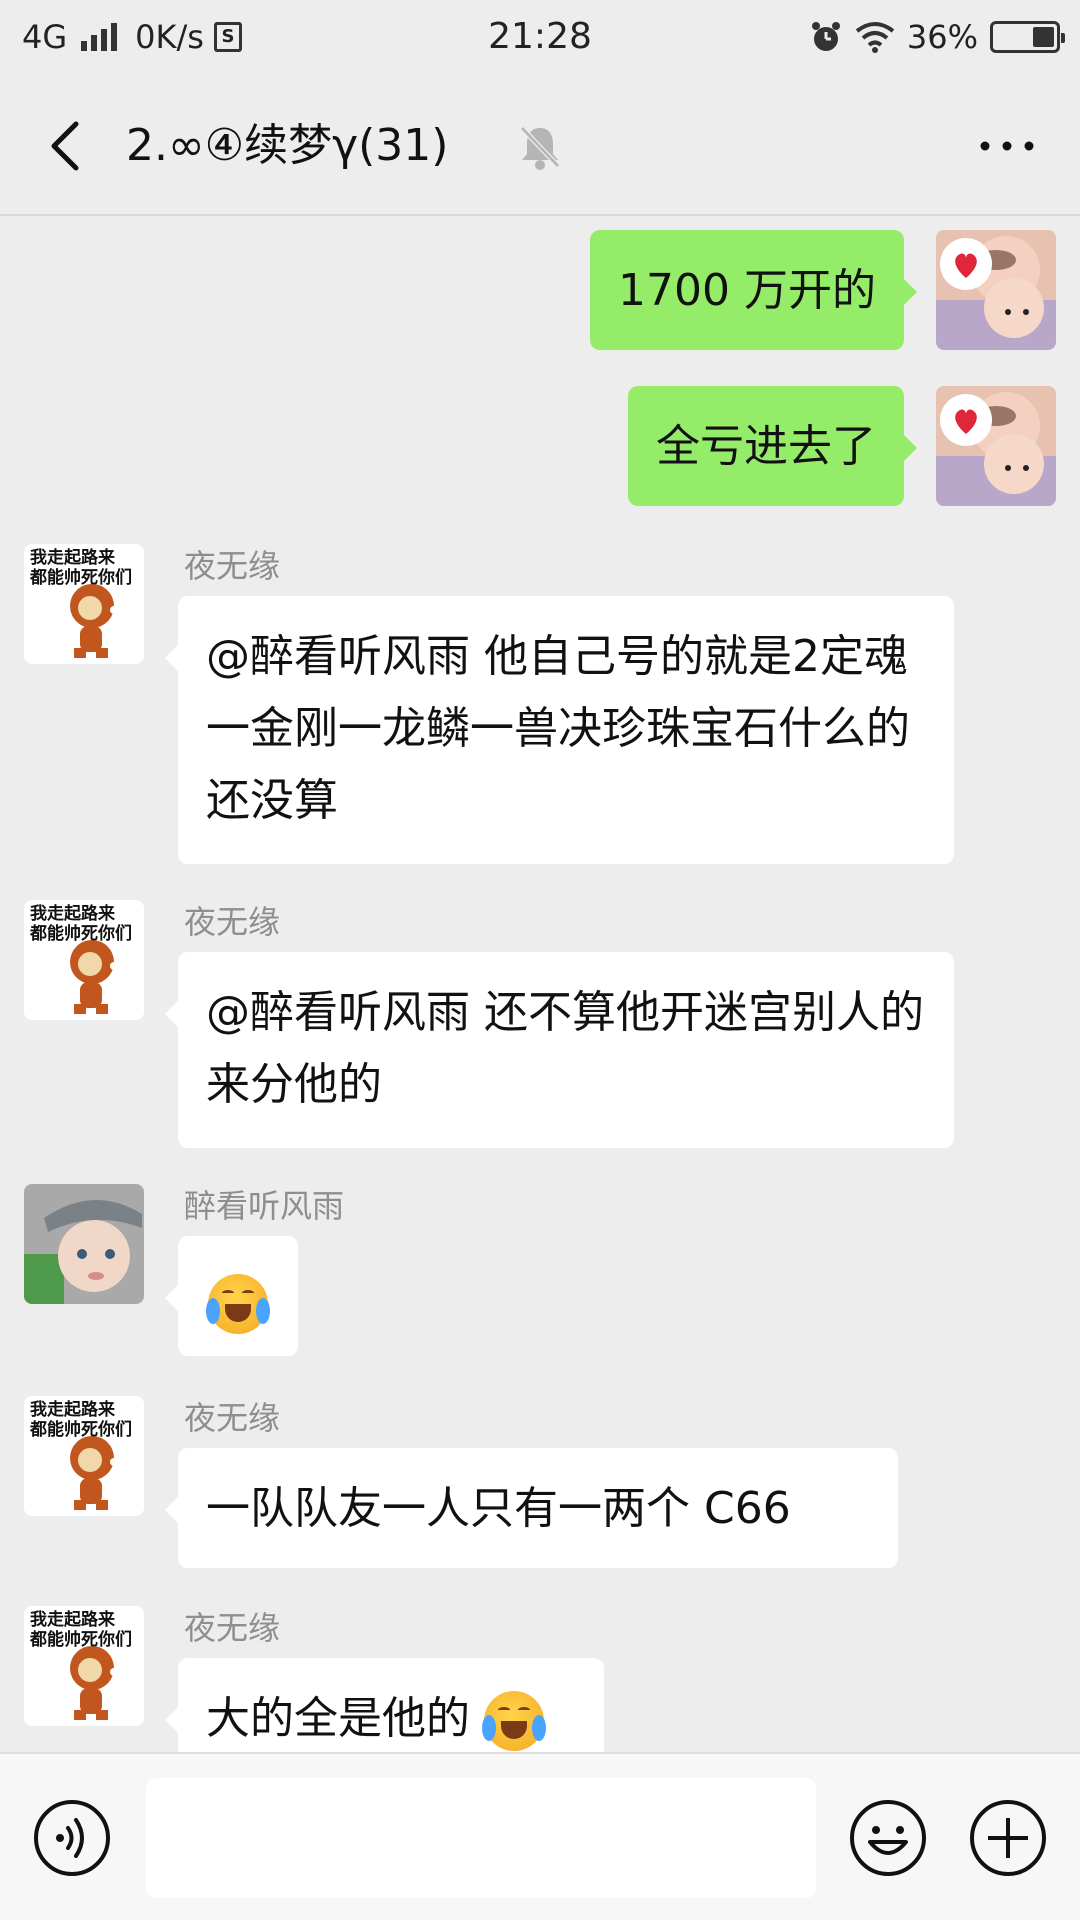 This screenshot has height=1920, width=1080. Describe the element at coordinates (481, 1838) in the screenshot. I see `message-input` at that location.